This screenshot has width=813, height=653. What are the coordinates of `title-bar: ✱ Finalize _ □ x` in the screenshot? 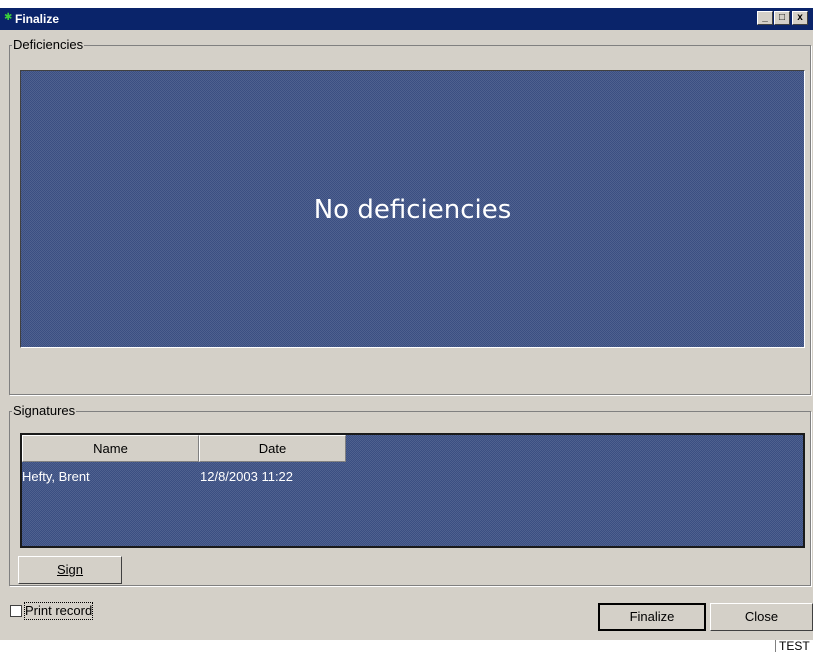 It's located at (406, 19).